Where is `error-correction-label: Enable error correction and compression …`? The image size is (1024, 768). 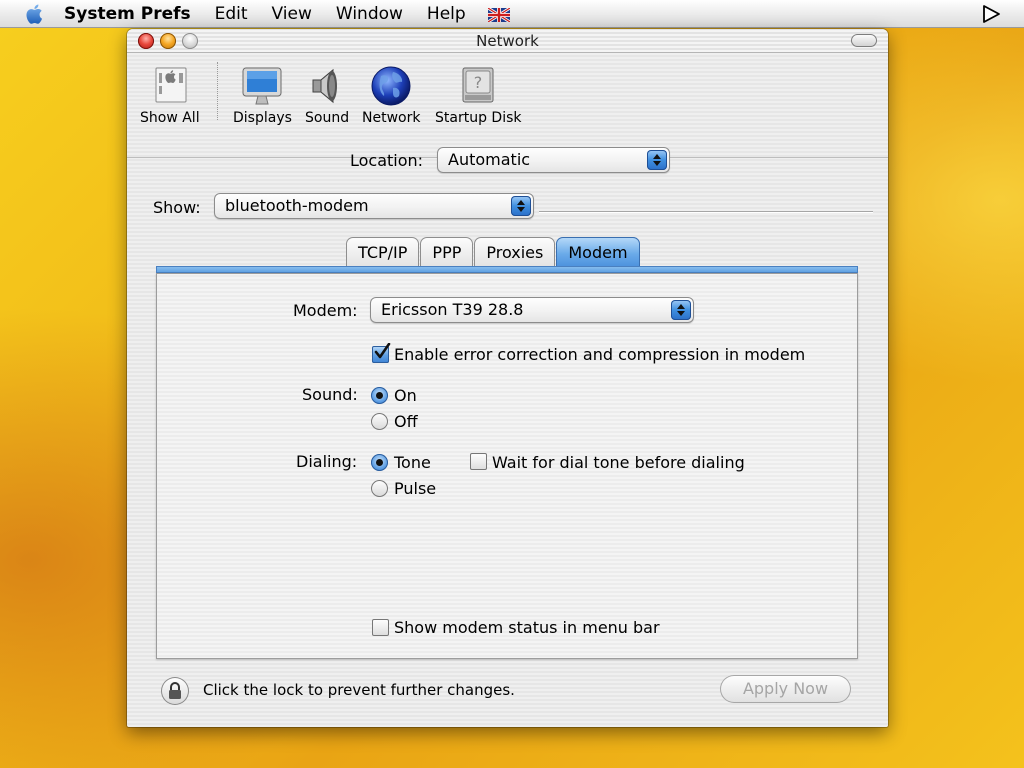 error-correction-label: Enable error correction and compression … is located at coordinates (599, 354).